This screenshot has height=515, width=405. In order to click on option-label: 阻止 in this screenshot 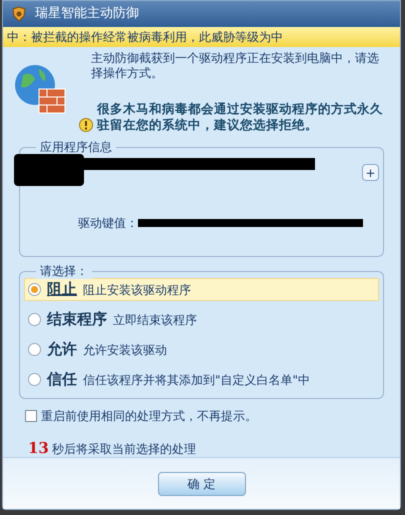, I will do `click(62, 289)`.